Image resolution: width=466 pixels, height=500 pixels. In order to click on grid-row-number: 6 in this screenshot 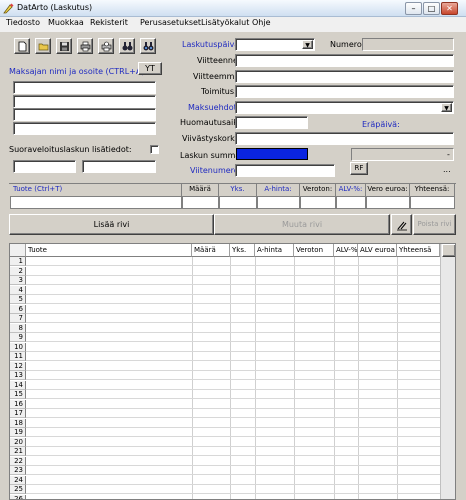, I will do `click(18, 309)`.